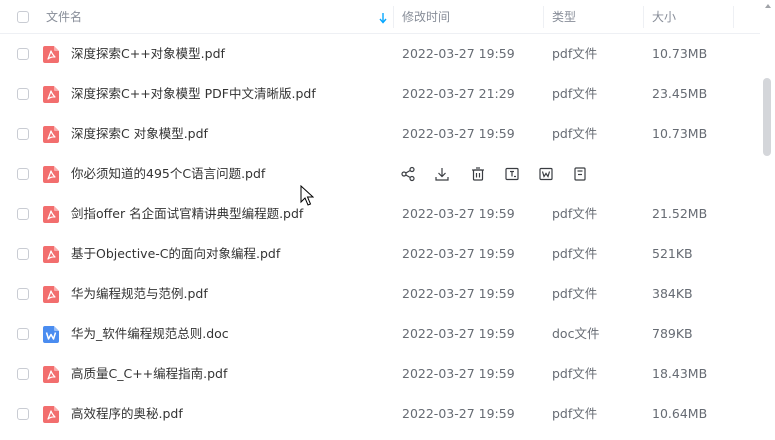 Image resolution: width=775 pixels, height=440 pixels. I want to click on file-size: 384KB, so click(672, 293).